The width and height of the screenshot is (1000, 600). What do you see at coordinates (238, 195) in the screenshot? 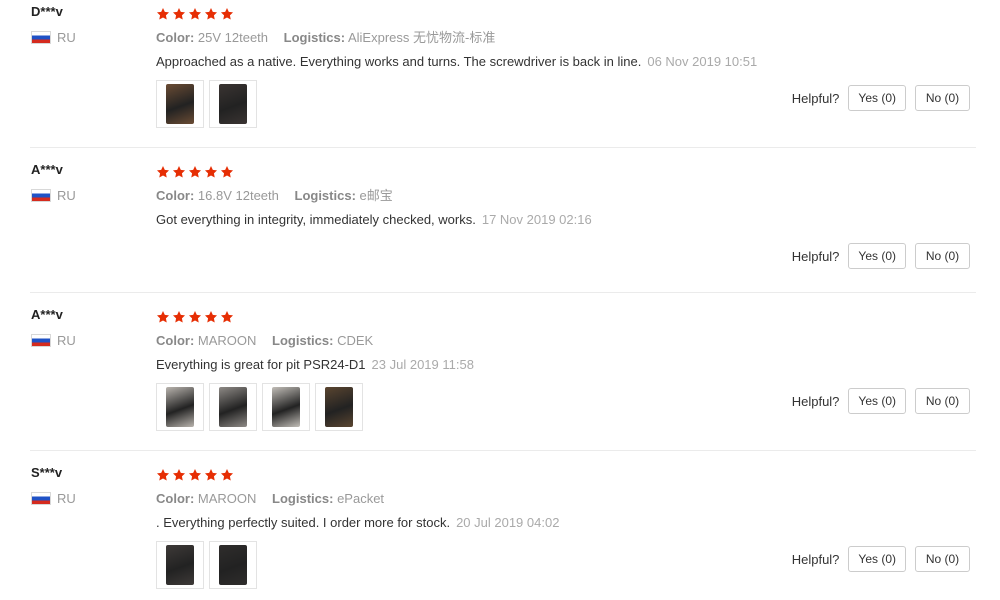
I see `color-value: 16.8V 12teeth` at bounding box center [238, 195].